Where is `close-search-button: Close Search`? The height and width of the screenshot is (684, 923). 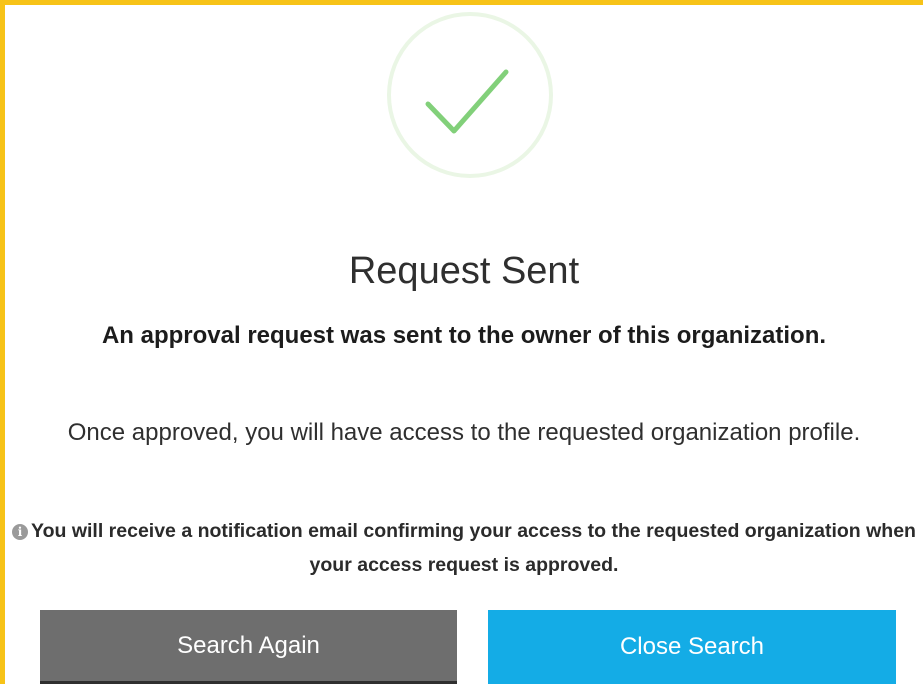 close-search-button: Close Search is located at coordinates (692, 647).